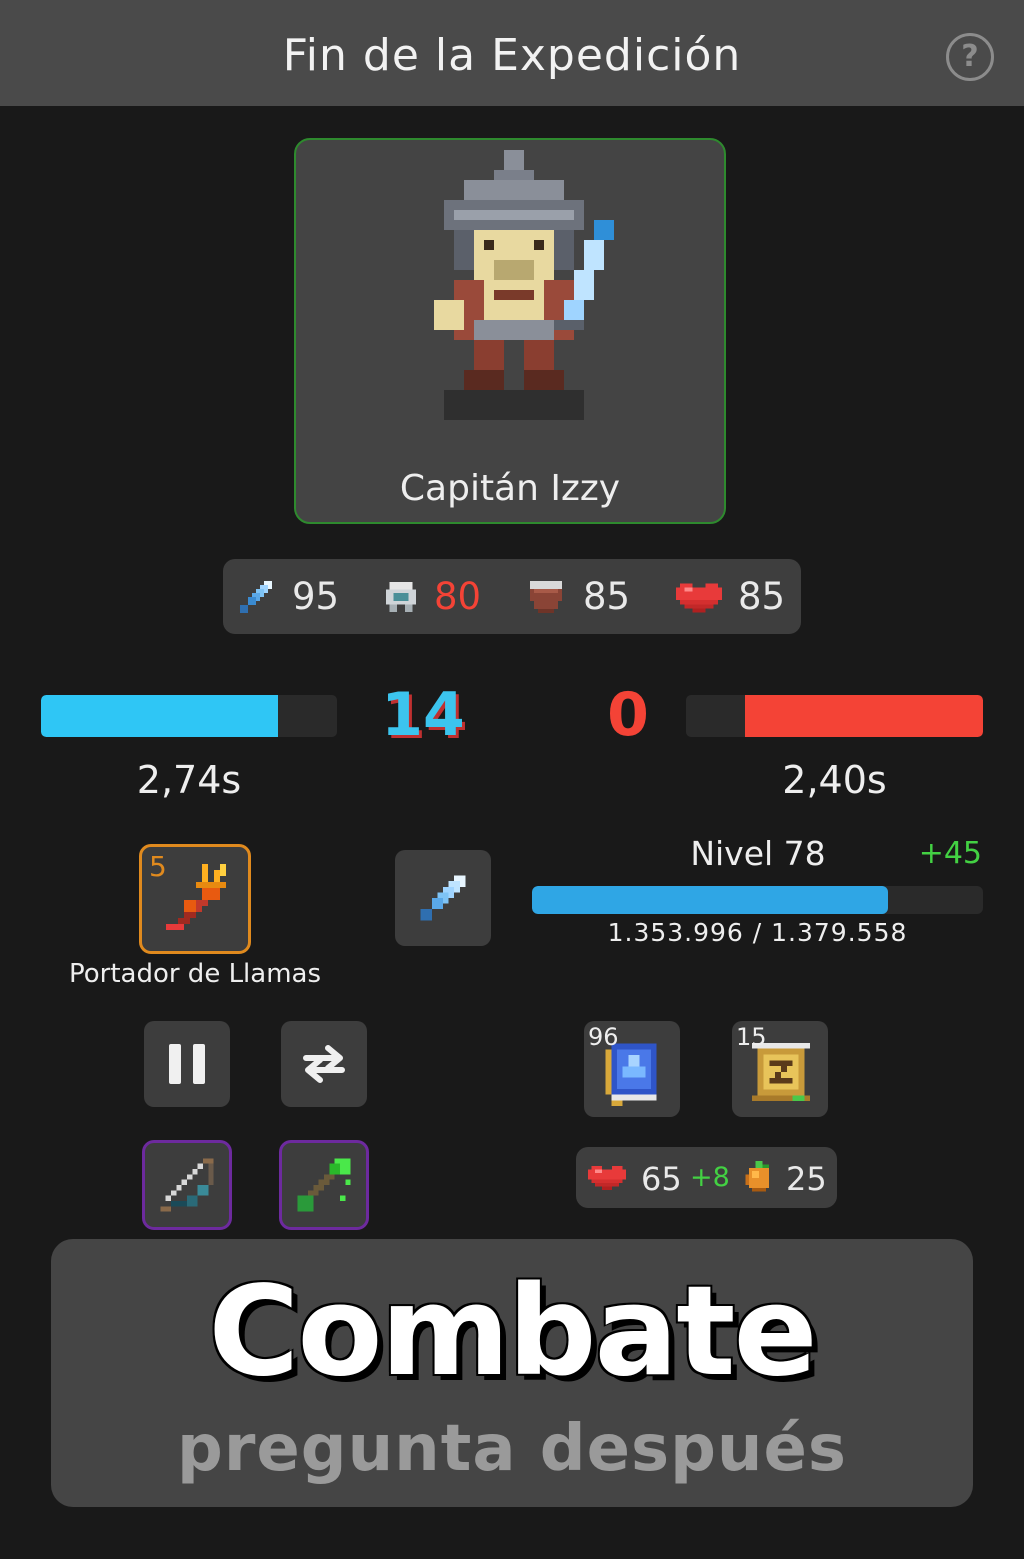  I want to click on pause-button, so click(187, 1064).